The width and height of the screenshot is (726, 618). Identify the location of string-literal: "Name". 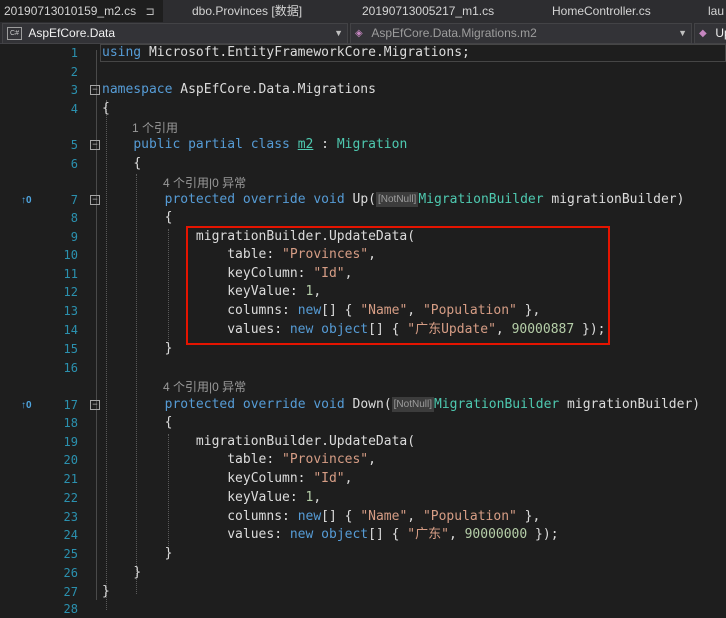
(384, 516).